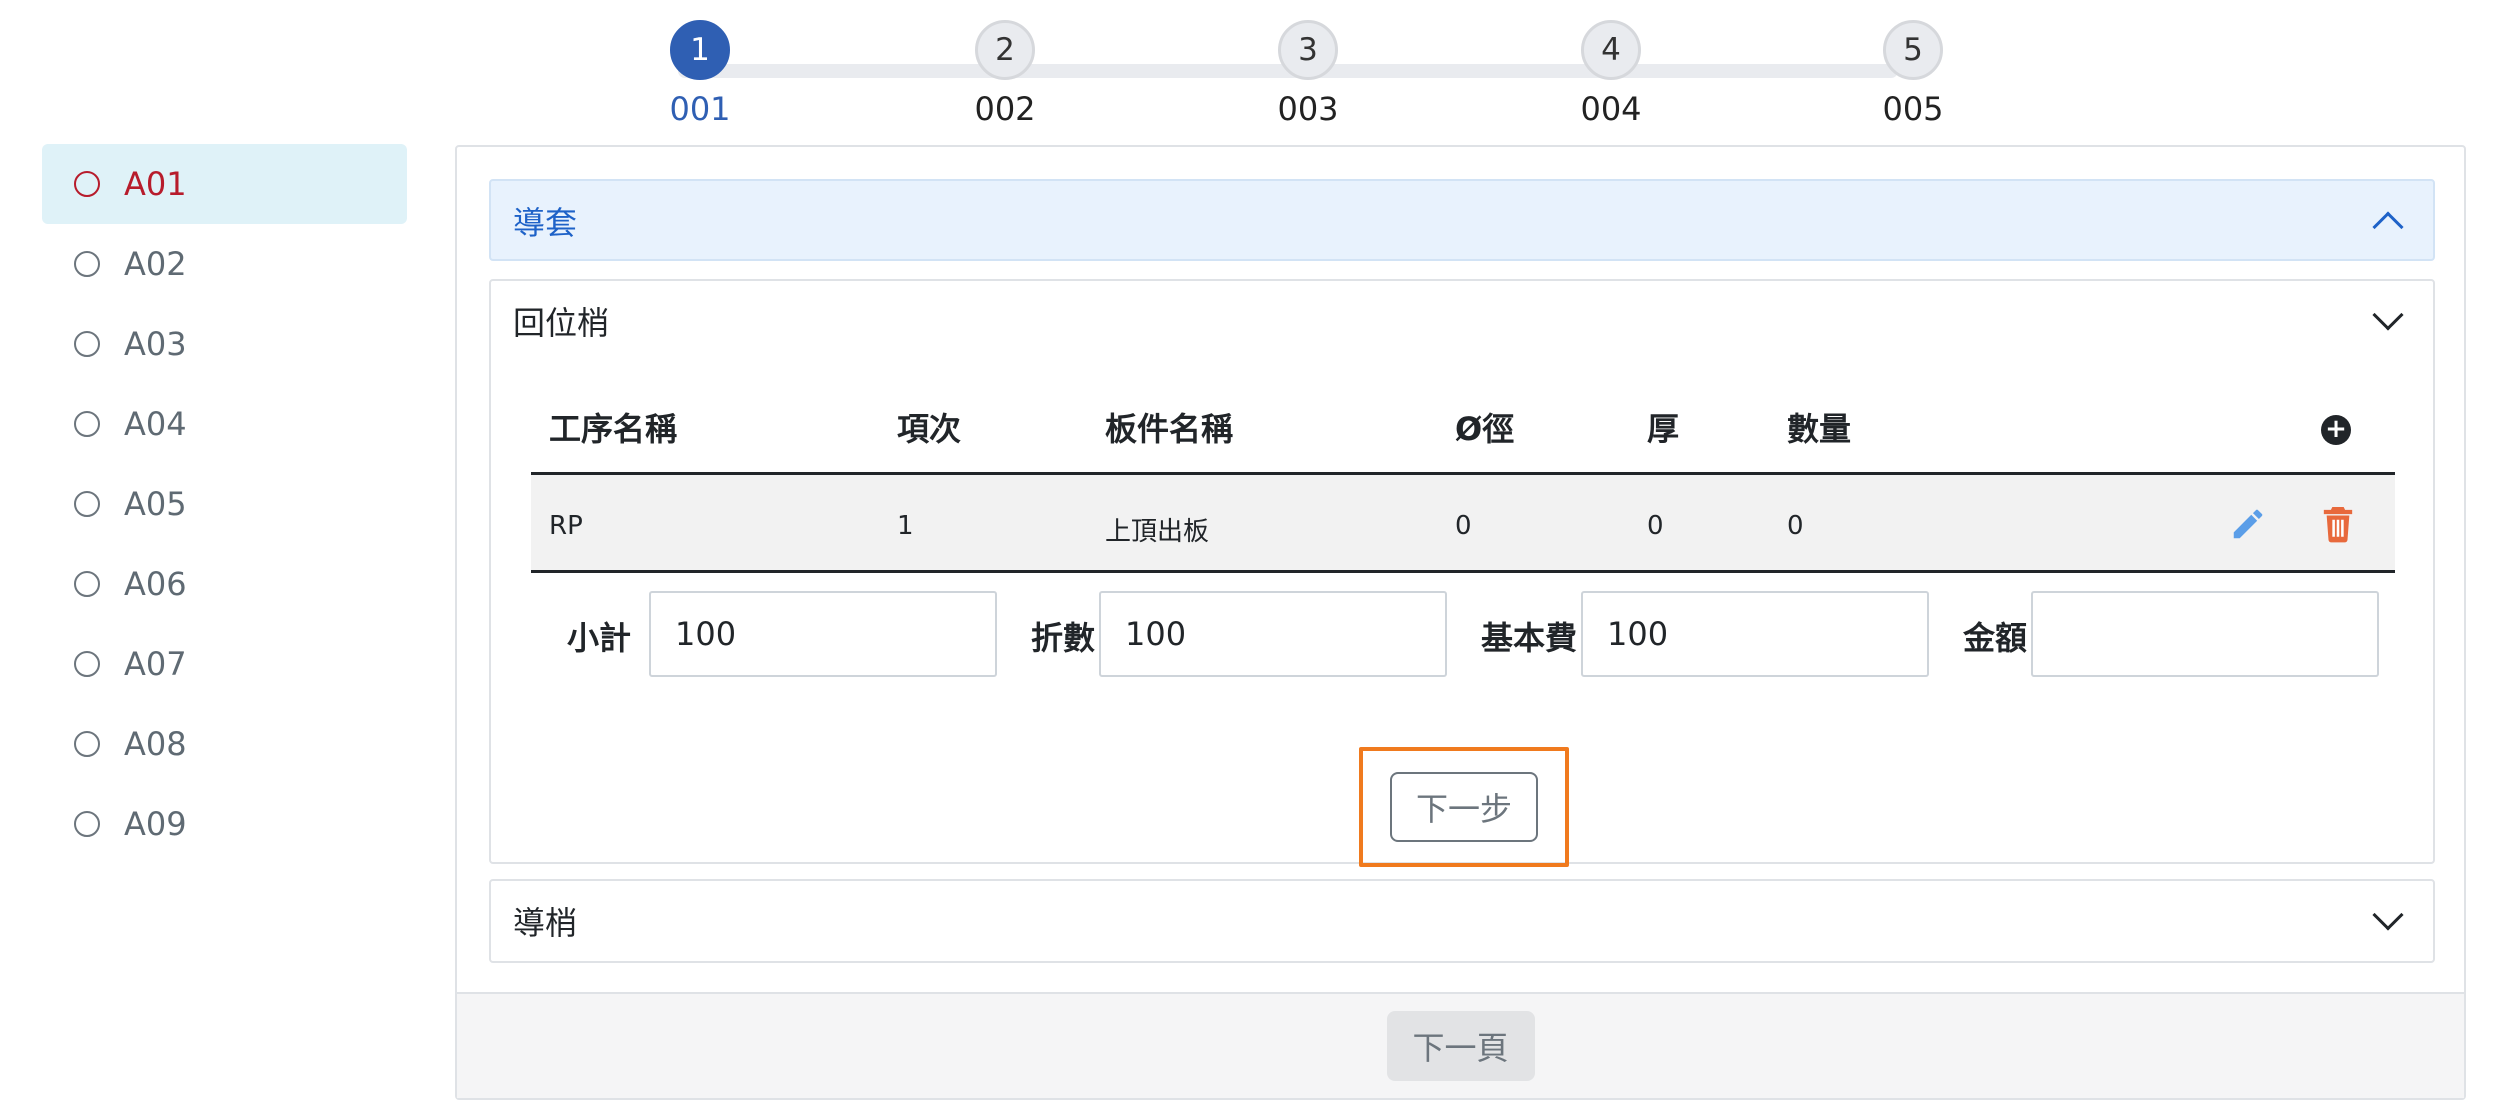 This screenshot has height=1110, width=2510. I want to click on column-header: 工序名稱, so click(613, 428).